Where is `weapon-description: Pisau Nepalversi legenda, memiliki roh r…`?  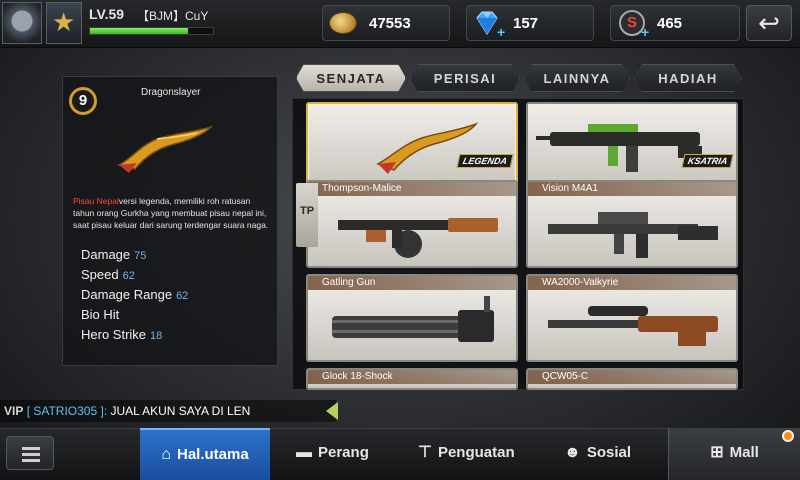
weapon-description: Pisau Nepalversi legenda, memiliki roh r… is located at coordinates (173, 213).